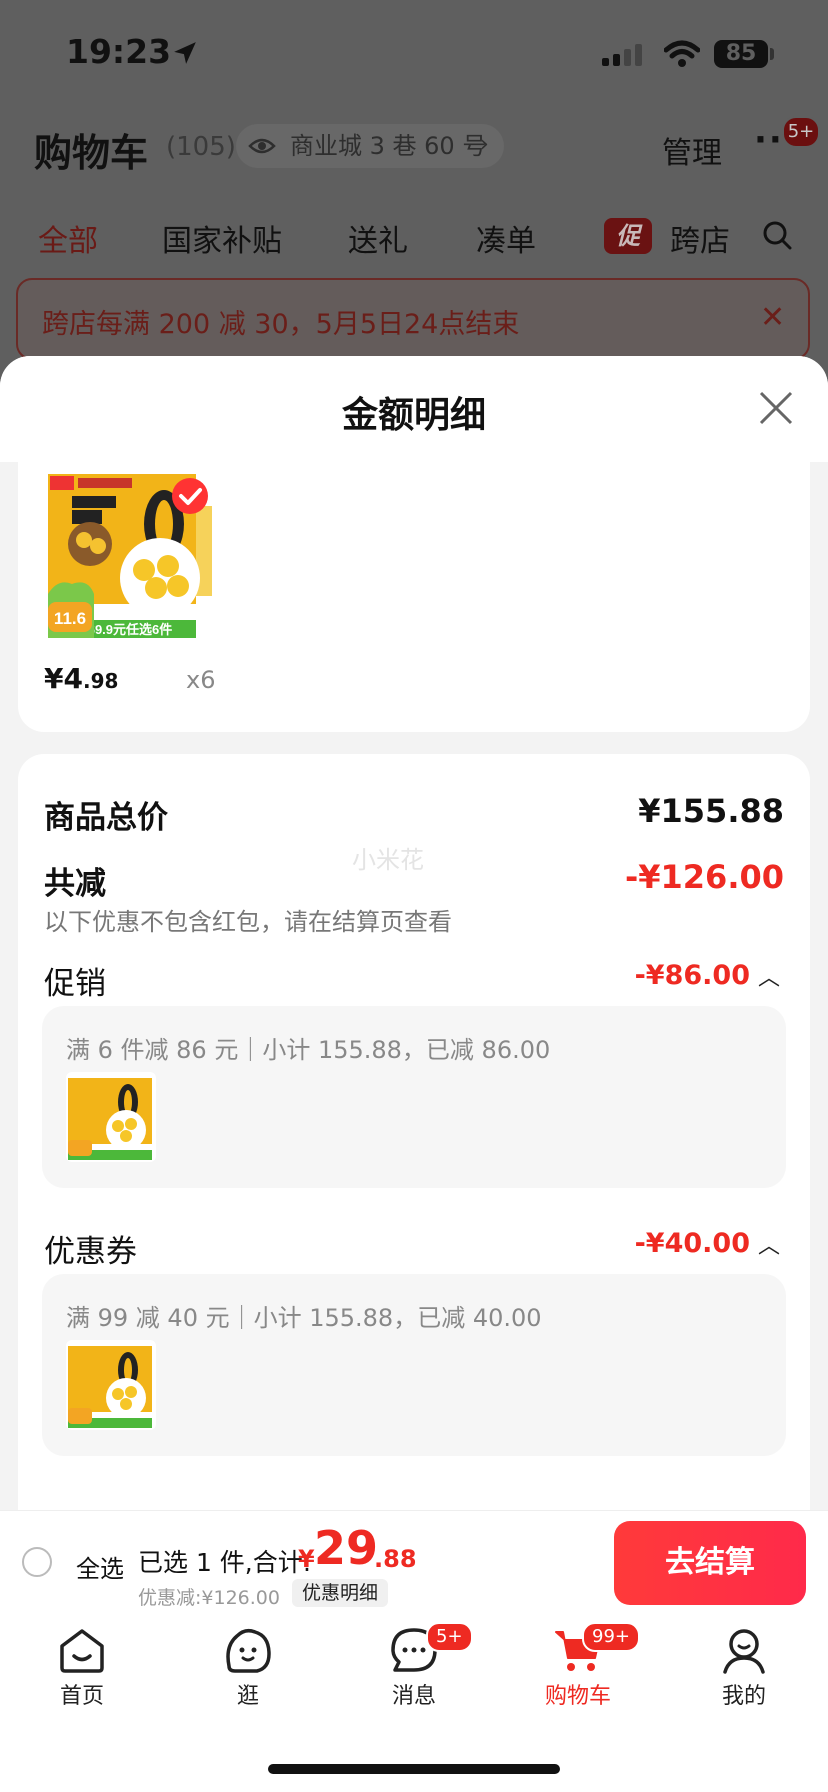 The width and height of the screenshot is (828, 1792). I want to click on notification-badge: 5+, so click(801, 132).